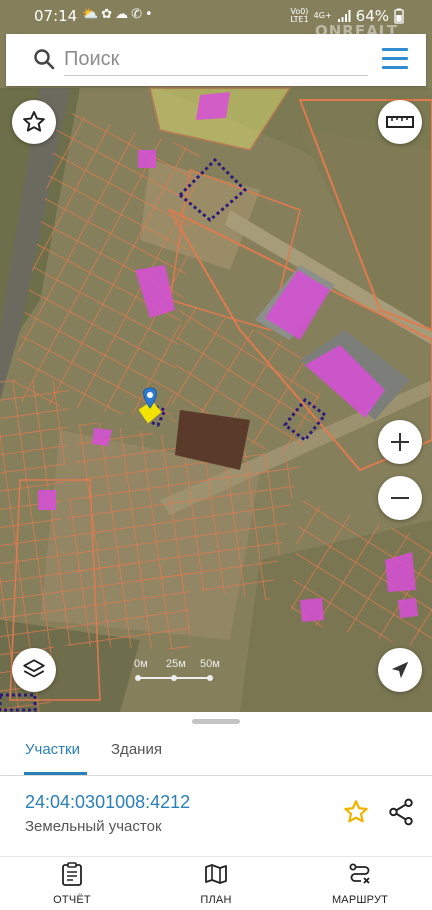 Image resolution: width=432 pixels, height=910 pixels. I want to click on notification-icons: ⛅✿☁✆•, so click(119, 14).